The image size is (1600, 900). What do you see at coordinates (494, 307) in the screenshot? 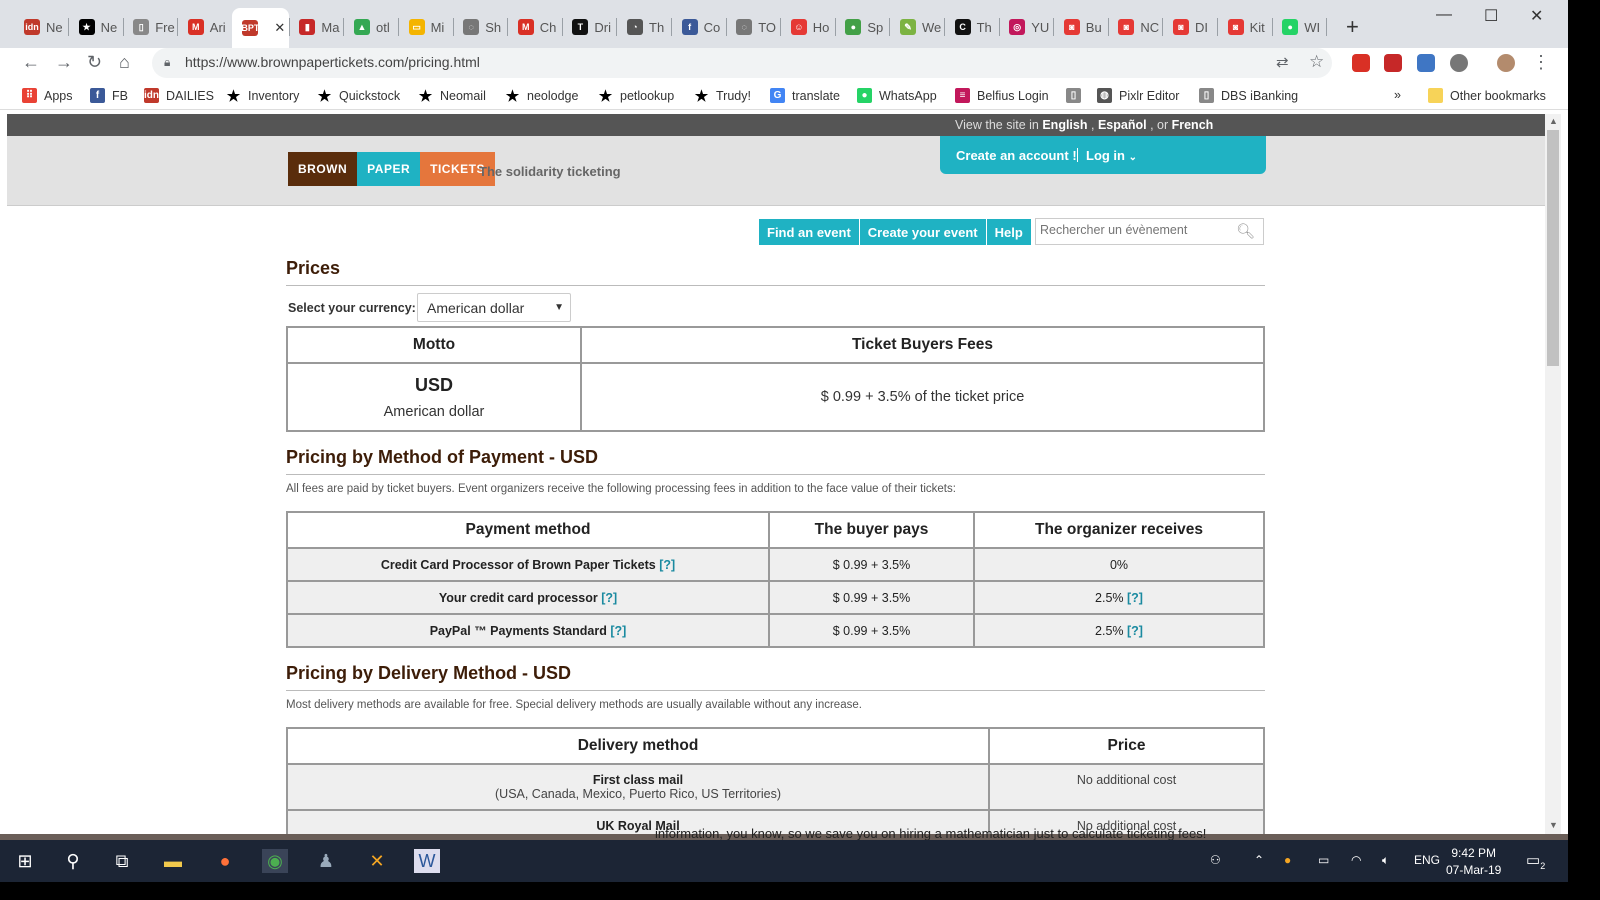
I see `currency-select: American dollar ▼` at bounding box center [494, 307].